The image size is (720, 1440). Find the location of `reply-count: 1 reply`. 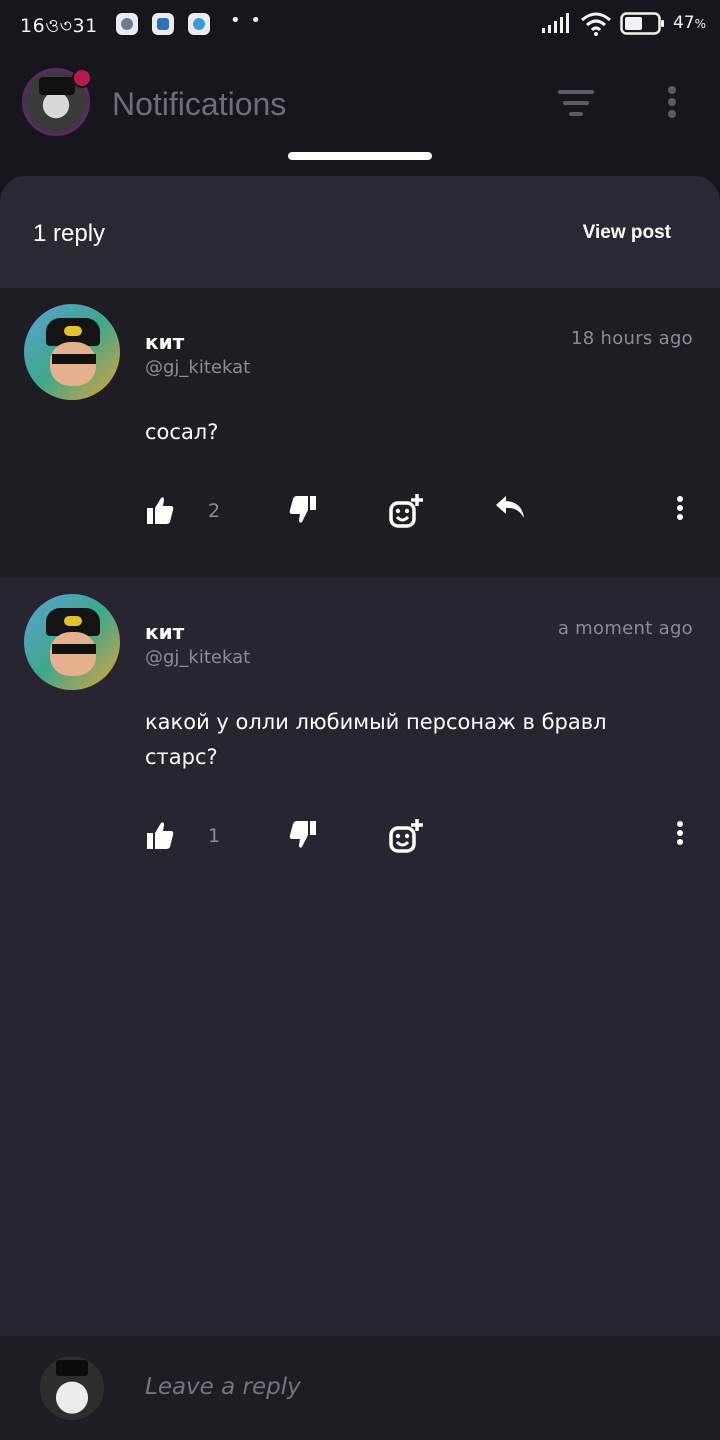

reply-count: 1 reply is located at coordinates (69, 233).